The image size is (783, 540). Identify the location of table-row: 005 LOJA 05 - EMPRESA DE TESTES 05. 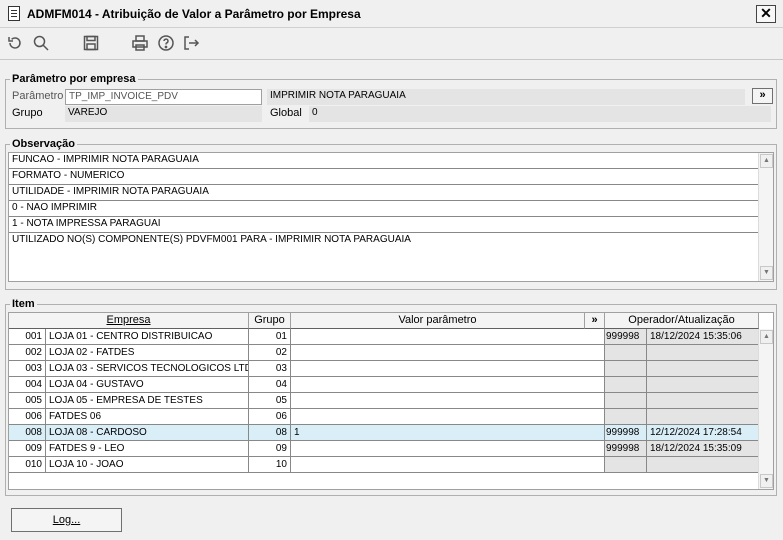
(384, 401).